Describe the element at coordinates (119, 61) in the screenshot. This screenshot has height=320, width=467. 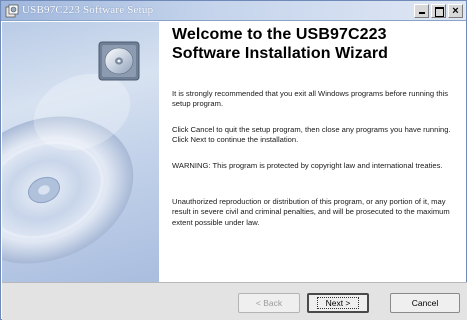
I see `cd-disc-icon` at that location.